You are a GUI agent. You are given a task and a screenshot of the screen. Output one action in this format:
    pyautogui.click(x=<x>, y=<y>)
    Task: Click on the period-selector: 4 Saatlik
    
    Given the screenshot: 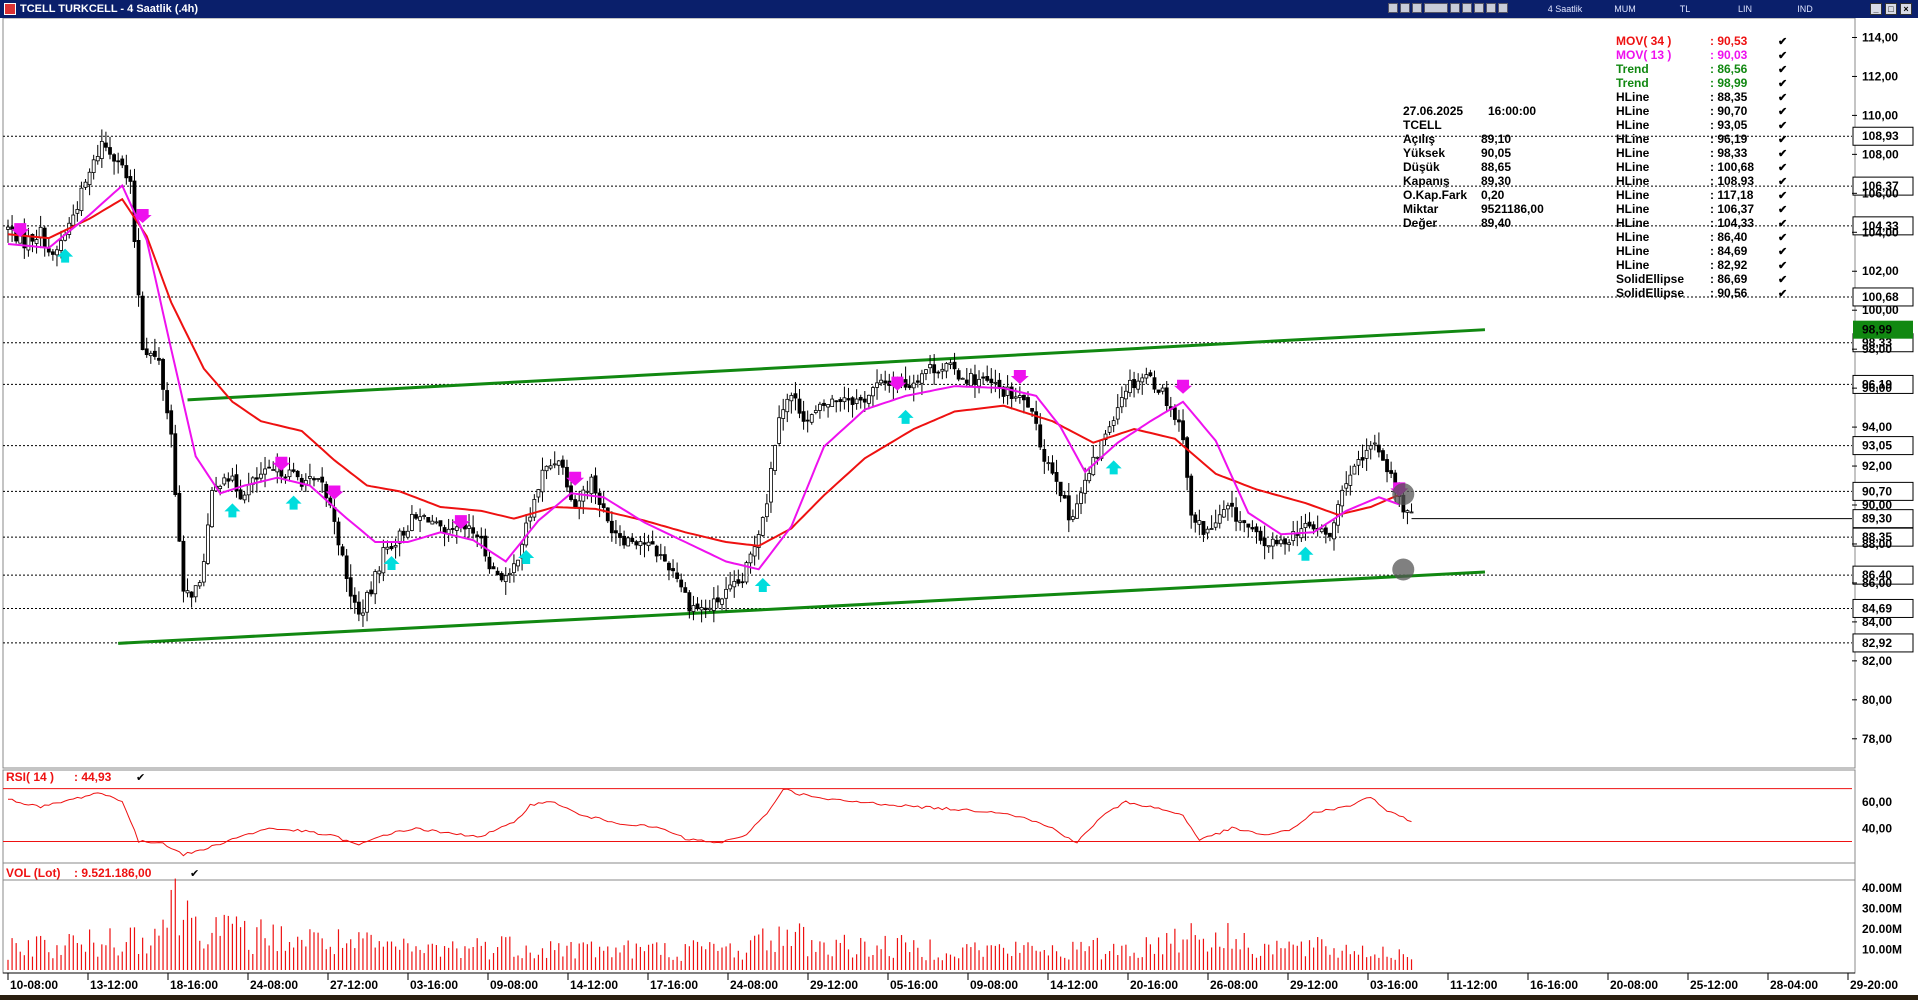 What is the action you would take?
    pyautogui.click(x=1565, y=9)
    